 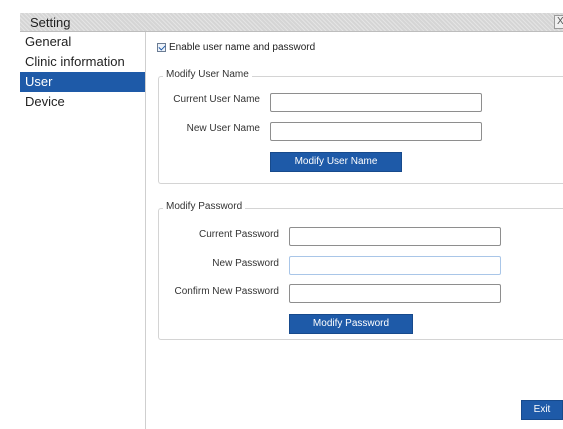 What do you see at coordinates (376, 102) in the screenshot?
I see `current-user-name-input` at bounding box center [376, 102].